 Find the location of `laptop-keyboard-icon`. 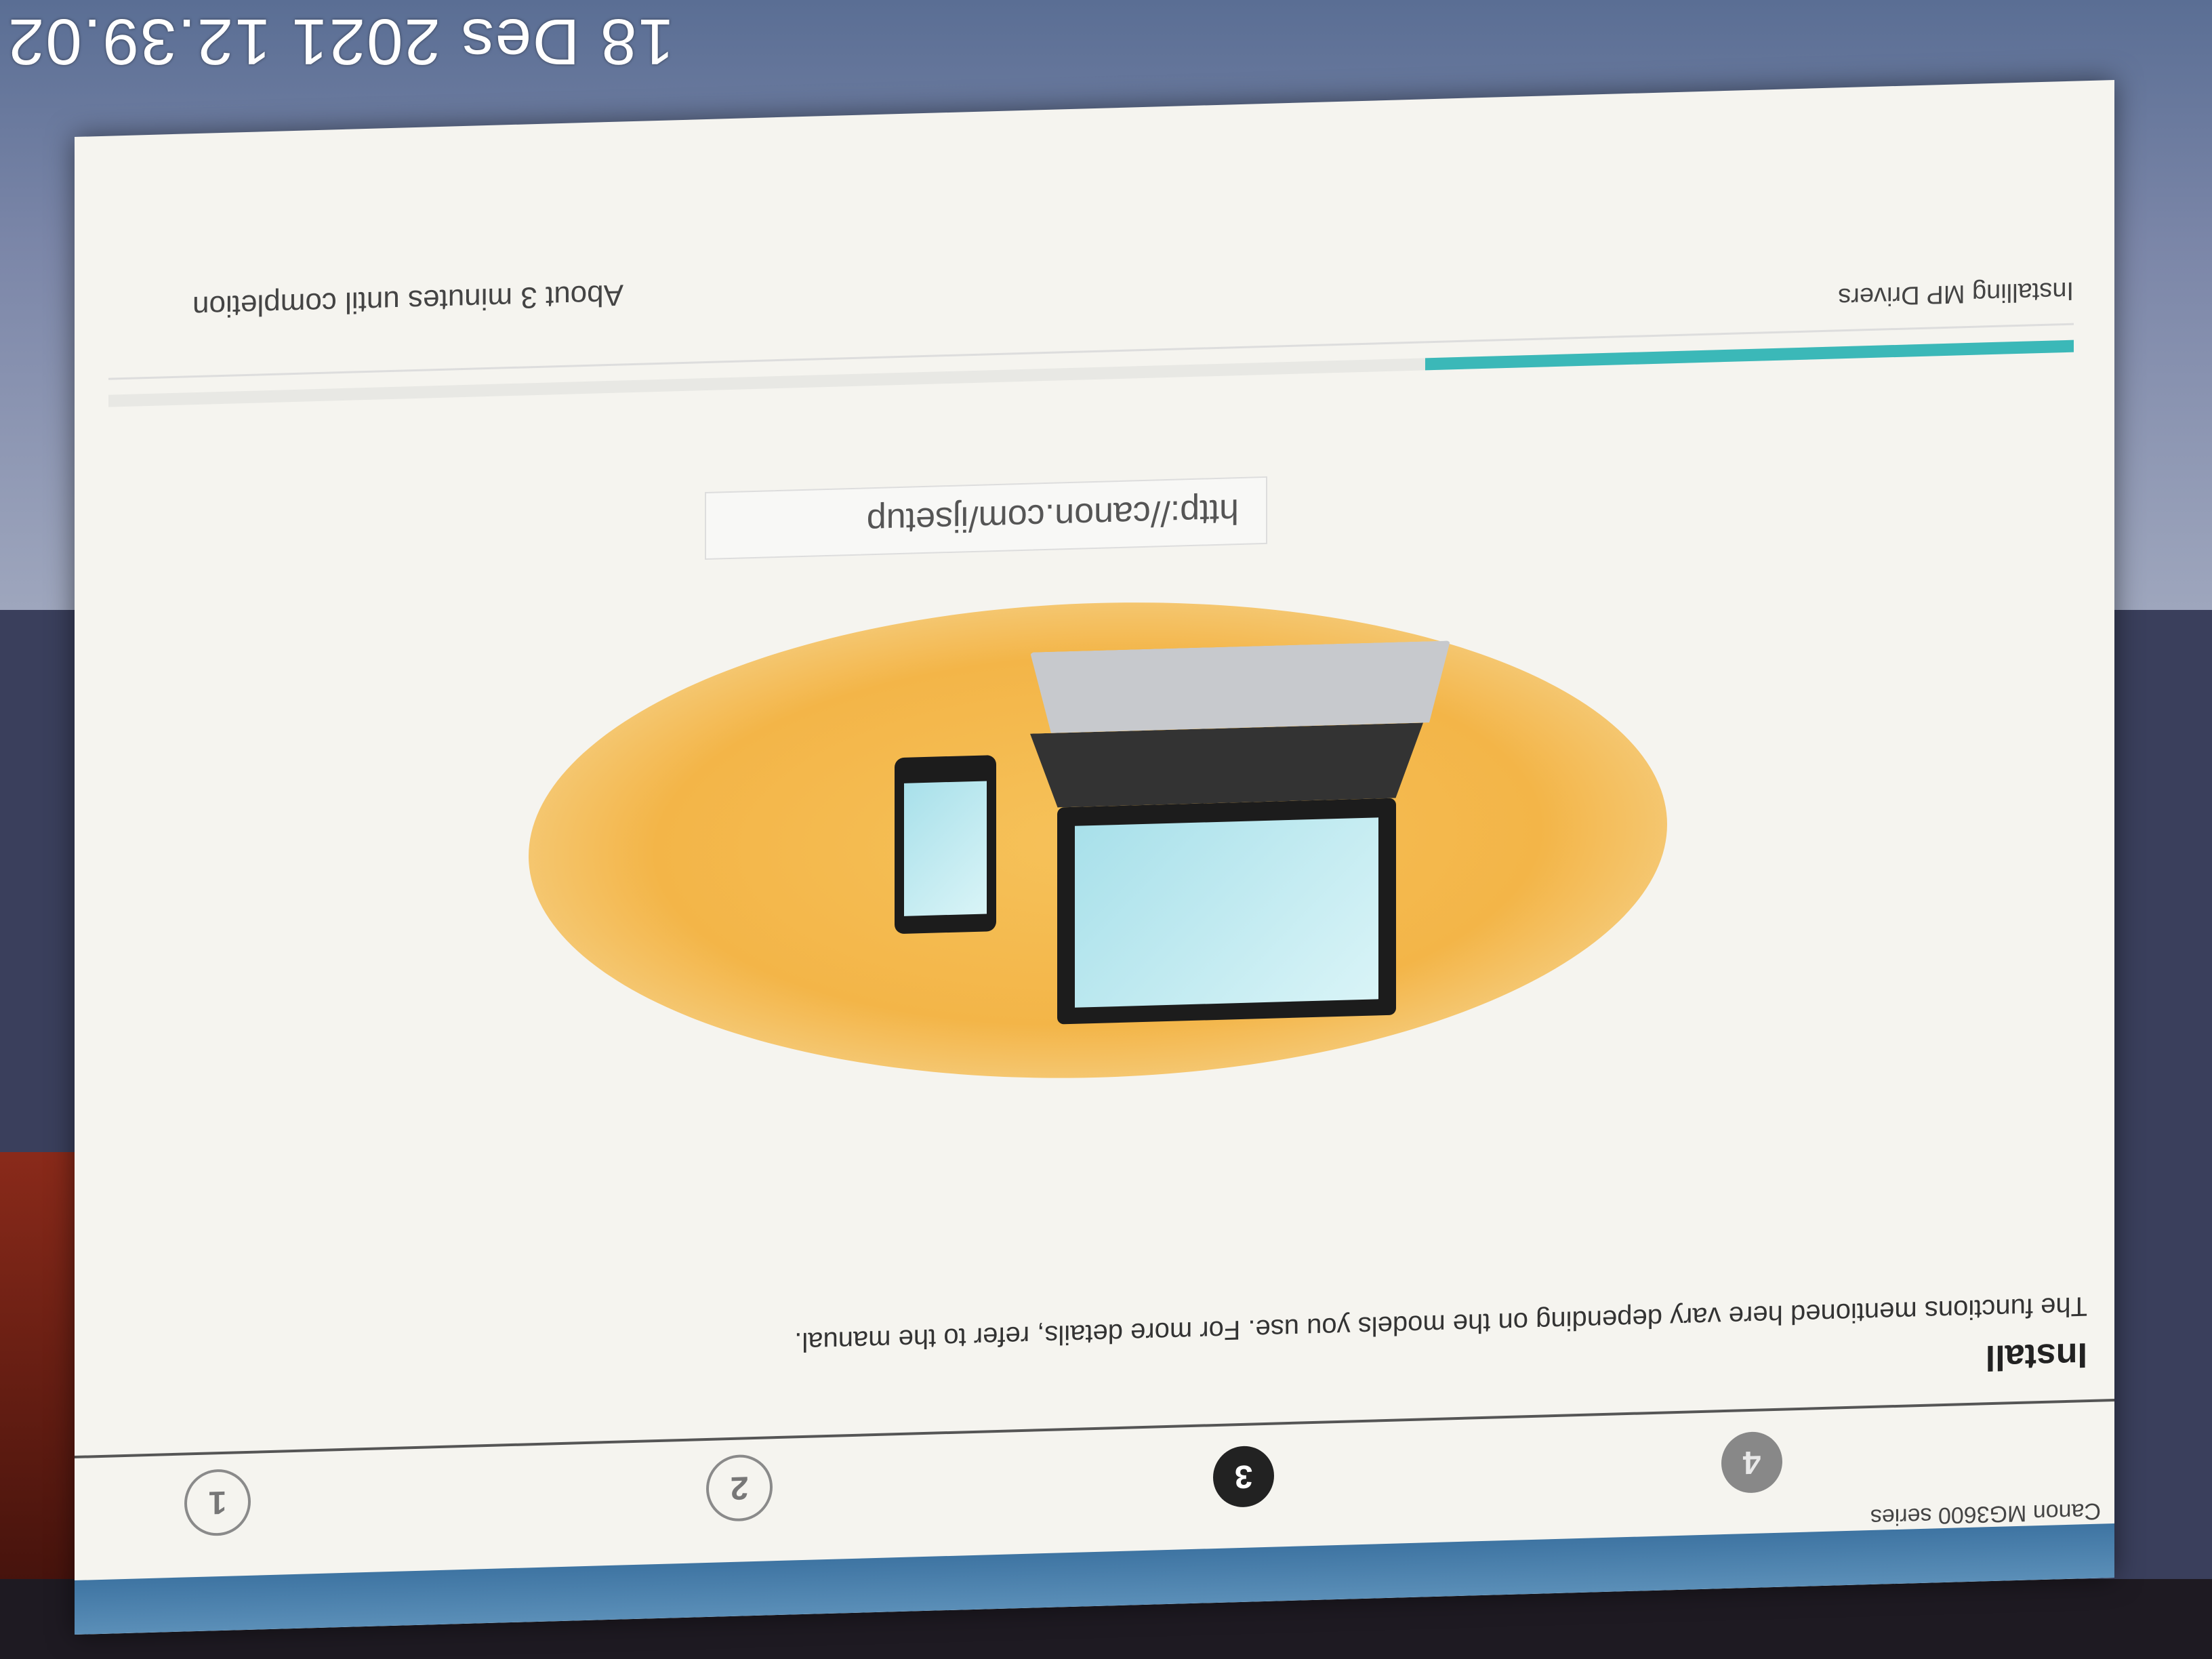

laptop-keyboard-icon is located at coordinates (1226, 765).